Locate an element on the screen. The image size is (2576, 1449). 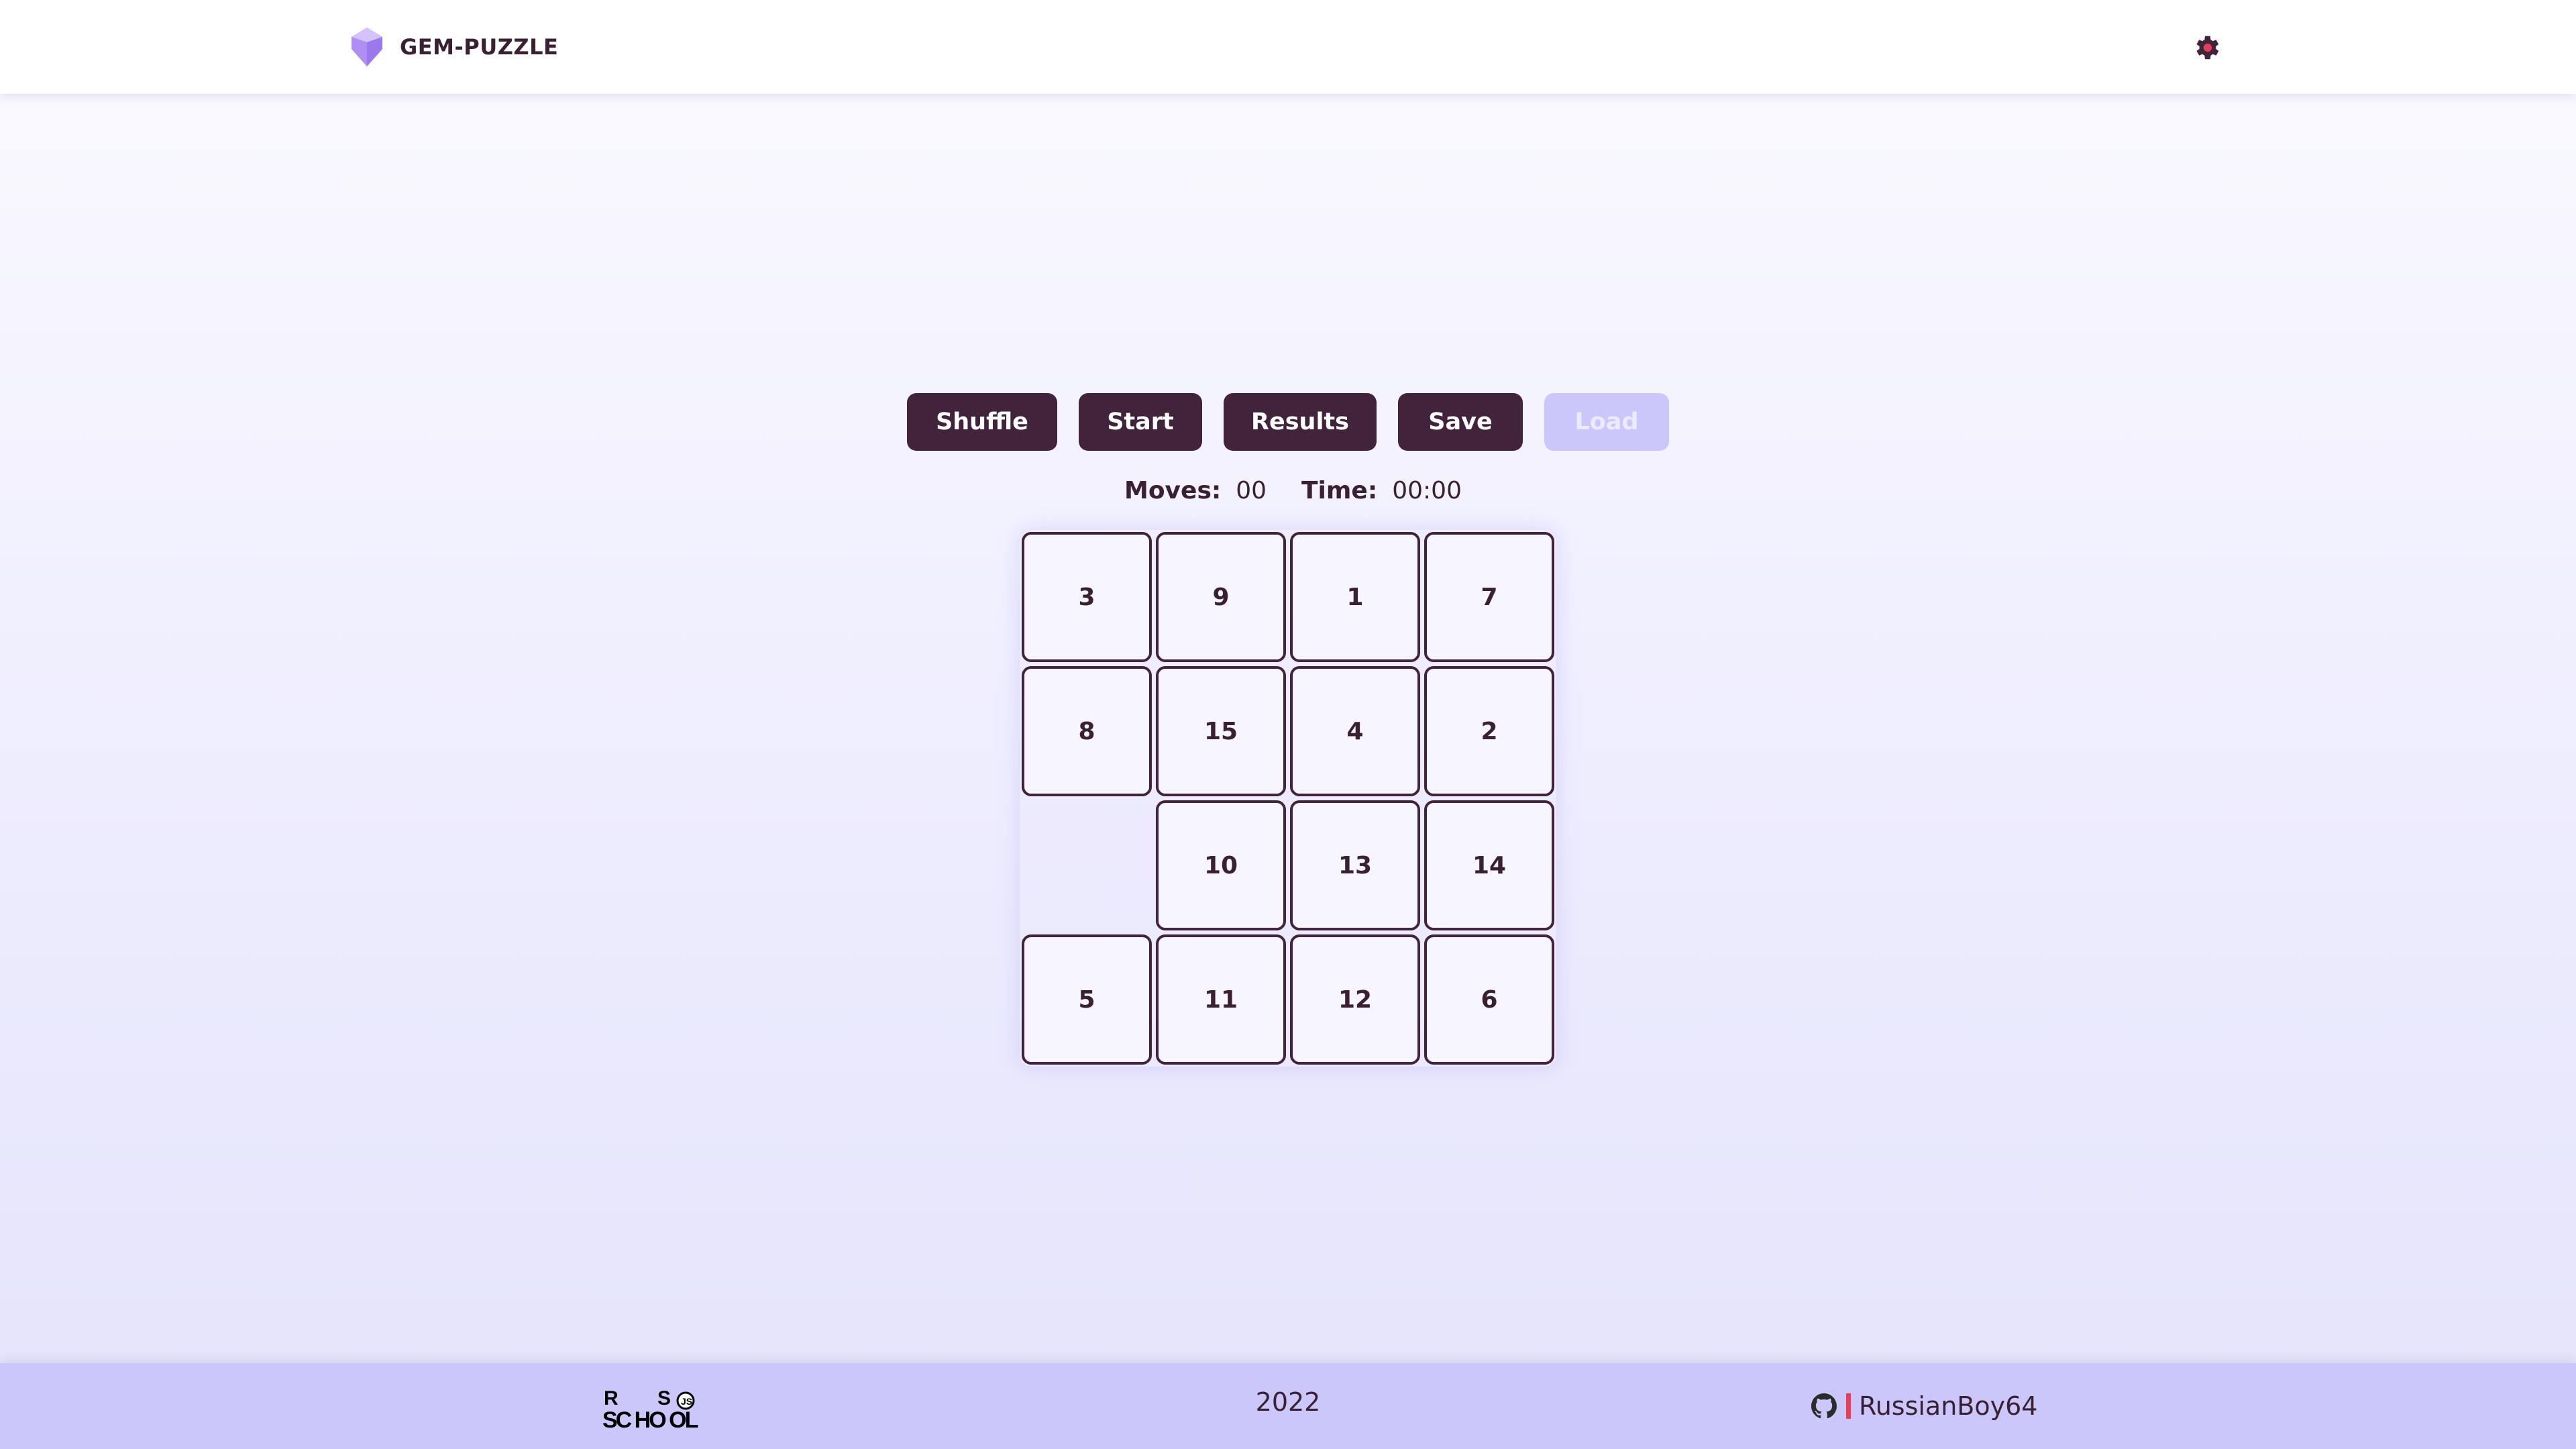
footer-year: 2022 is located at coordinates (1288, 1402).